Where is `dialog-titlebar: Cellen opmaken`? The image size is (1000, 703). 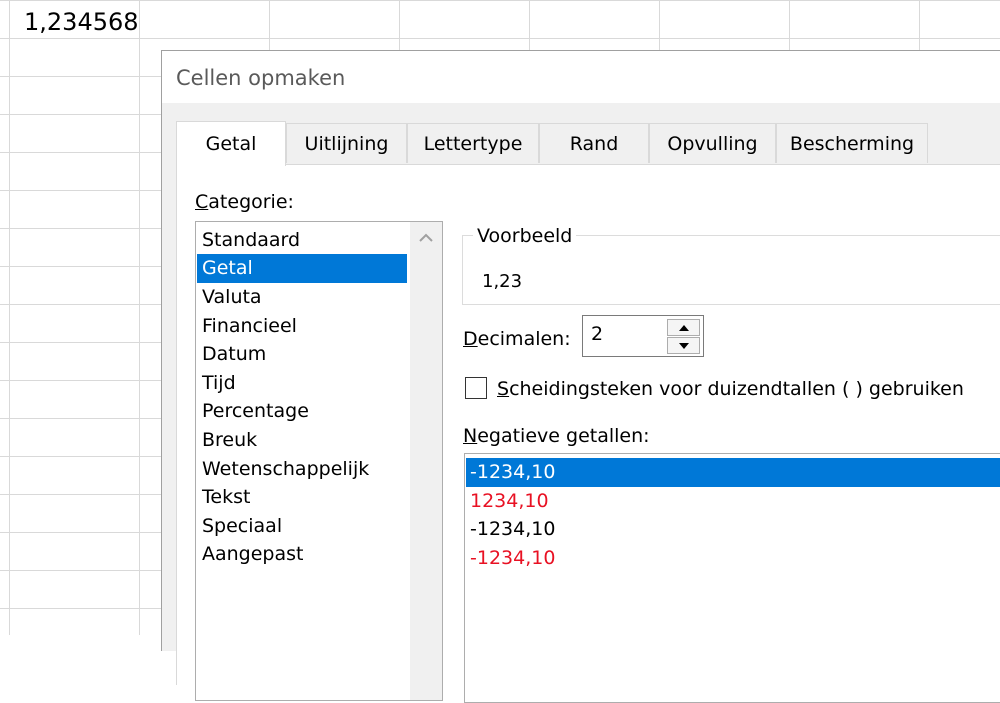
dialog-titlebar: Cellen opmaken is located at coordinates (581, 77).